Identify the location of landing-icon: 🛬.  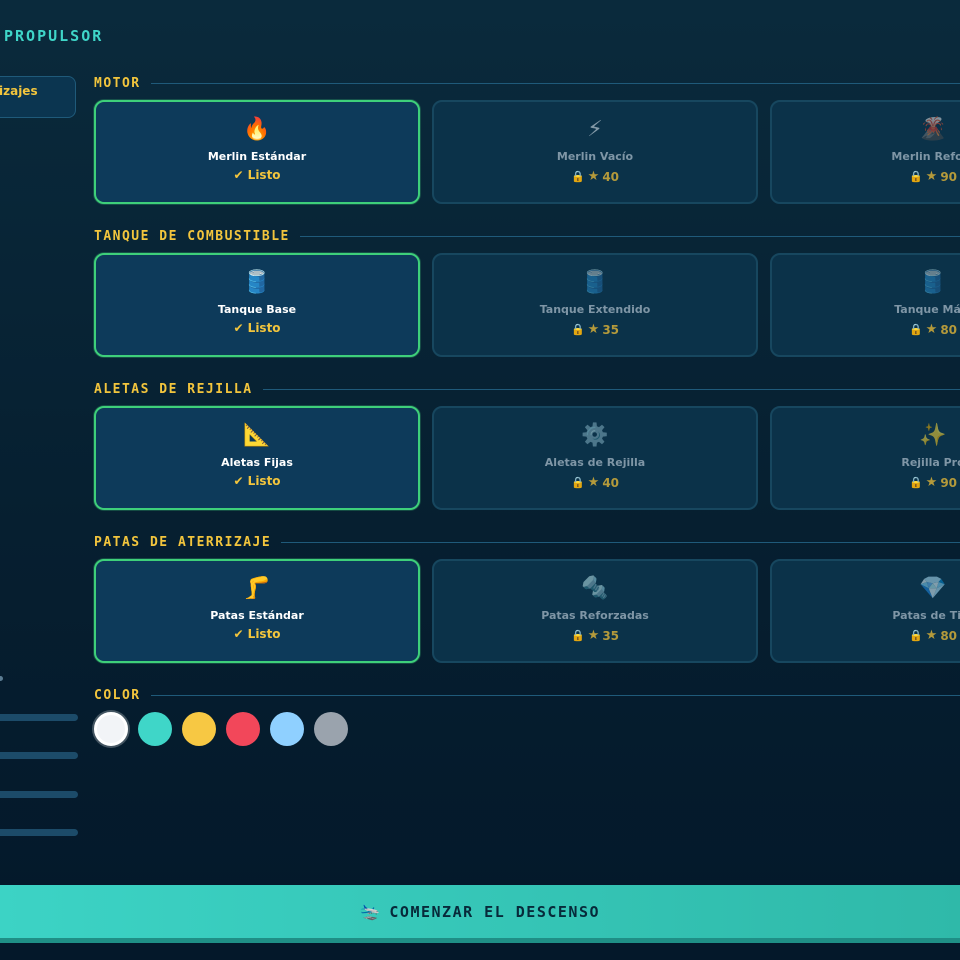
(370, 911).